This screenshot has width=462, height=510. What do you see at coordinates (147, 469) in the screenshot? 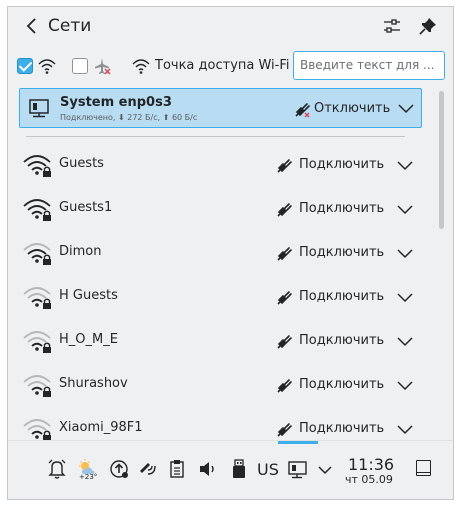
I see `kdeconnect-icon` at bounding box center [147, 469].